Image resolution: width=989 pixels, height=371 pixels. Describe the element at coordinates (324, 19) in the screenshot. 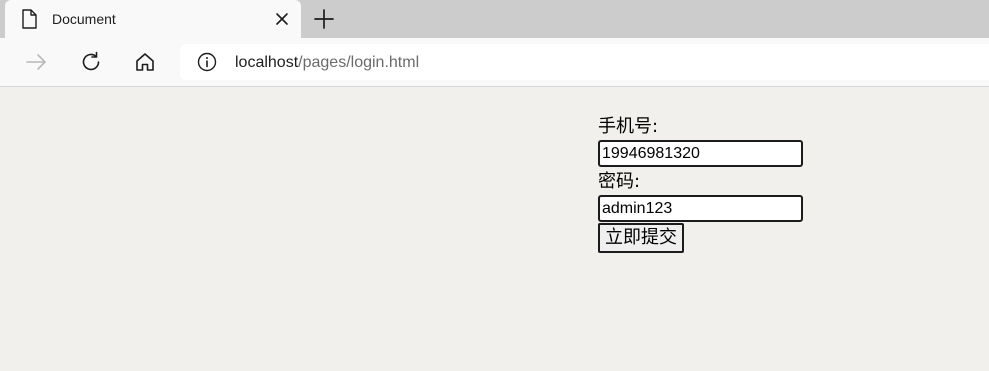

I see `plus-icon` at that location.